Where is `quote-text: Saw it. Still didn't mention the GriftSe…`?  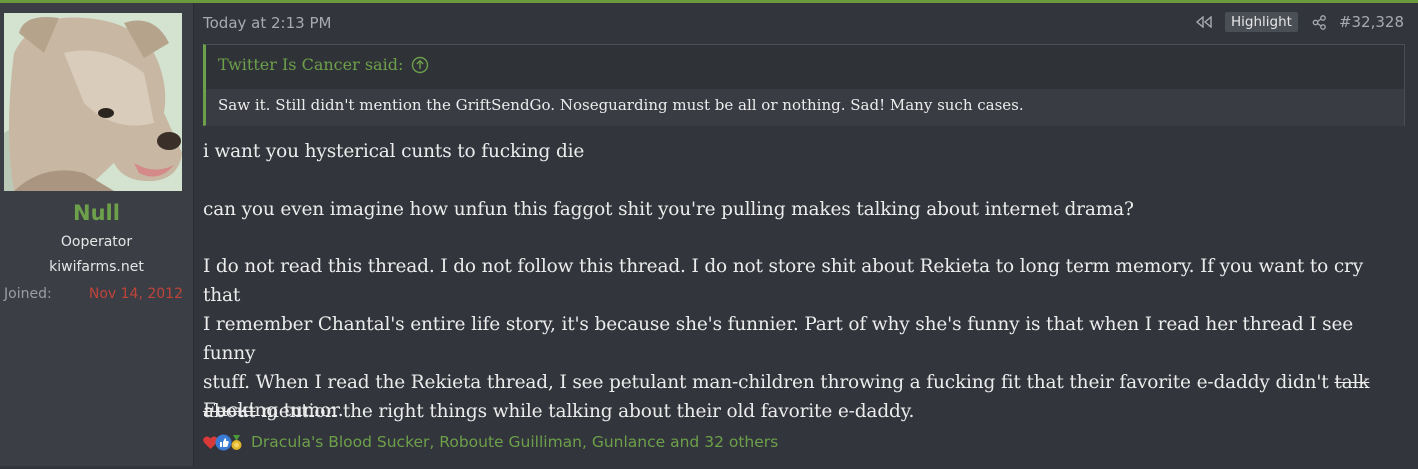
quote-text: Saw it. Still didn't mention the GriftSe… is located at coordinates (805, 107).